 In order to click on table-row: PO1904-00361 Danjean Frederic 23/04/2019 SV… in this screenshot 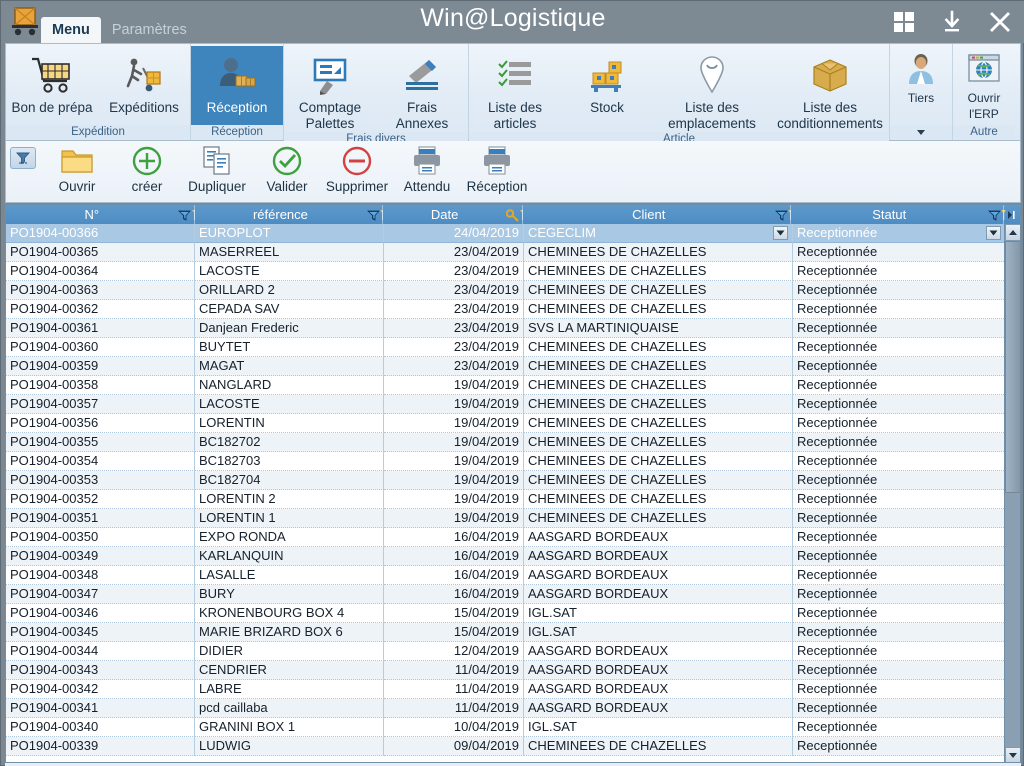, I will do `click(513, 328)`.